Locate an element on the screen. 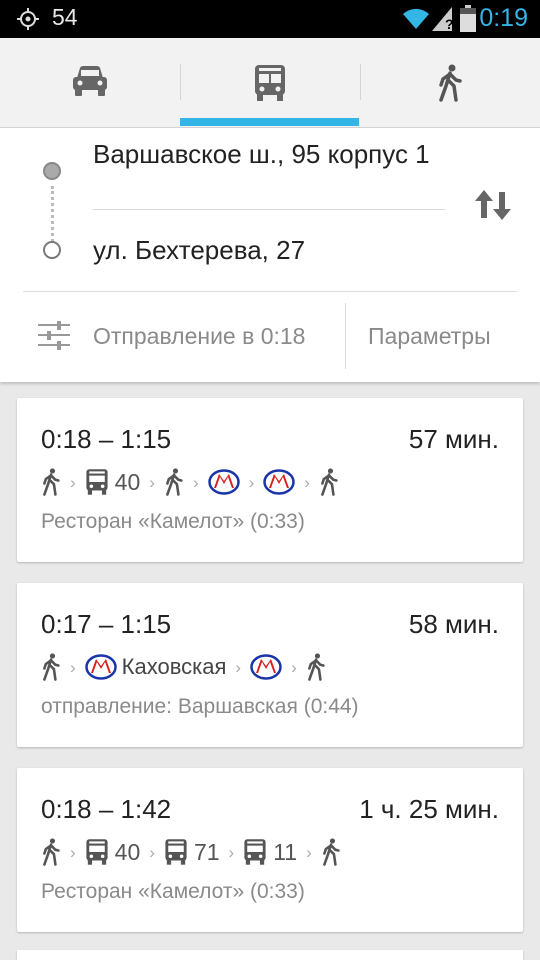 Image resolution: width=540 pixels, height=960 pixels. options-separator is located at coordinates (345, 336).